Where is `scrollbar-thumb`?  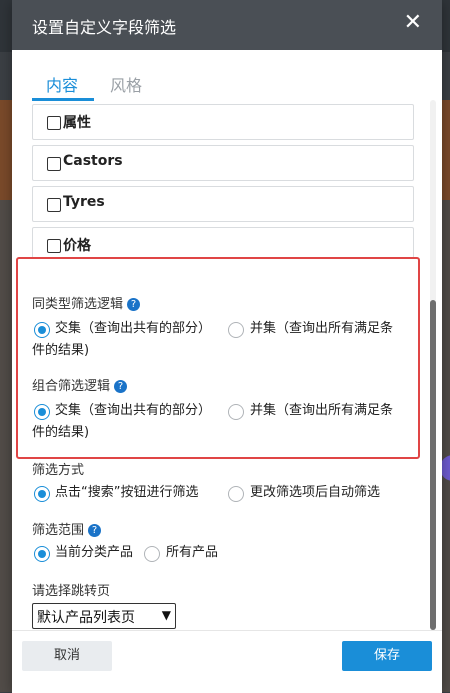 scrollbar-thumb is located at coordinates (433, 465).